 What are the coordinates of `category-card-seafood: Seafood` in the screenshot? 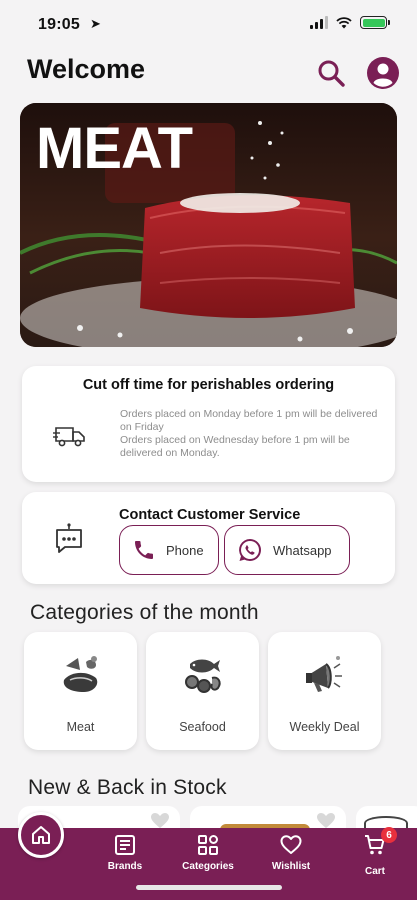 It's located at (202, 691).